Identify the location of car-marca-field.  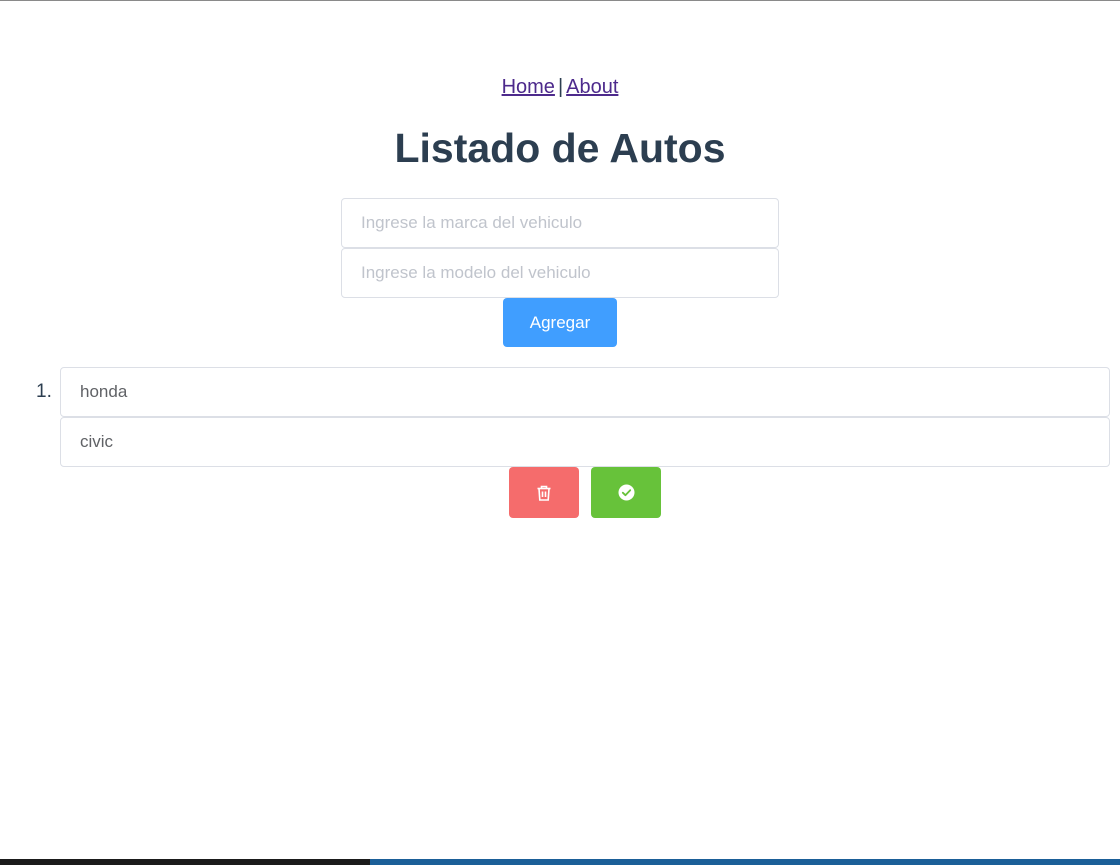
(585, 392).